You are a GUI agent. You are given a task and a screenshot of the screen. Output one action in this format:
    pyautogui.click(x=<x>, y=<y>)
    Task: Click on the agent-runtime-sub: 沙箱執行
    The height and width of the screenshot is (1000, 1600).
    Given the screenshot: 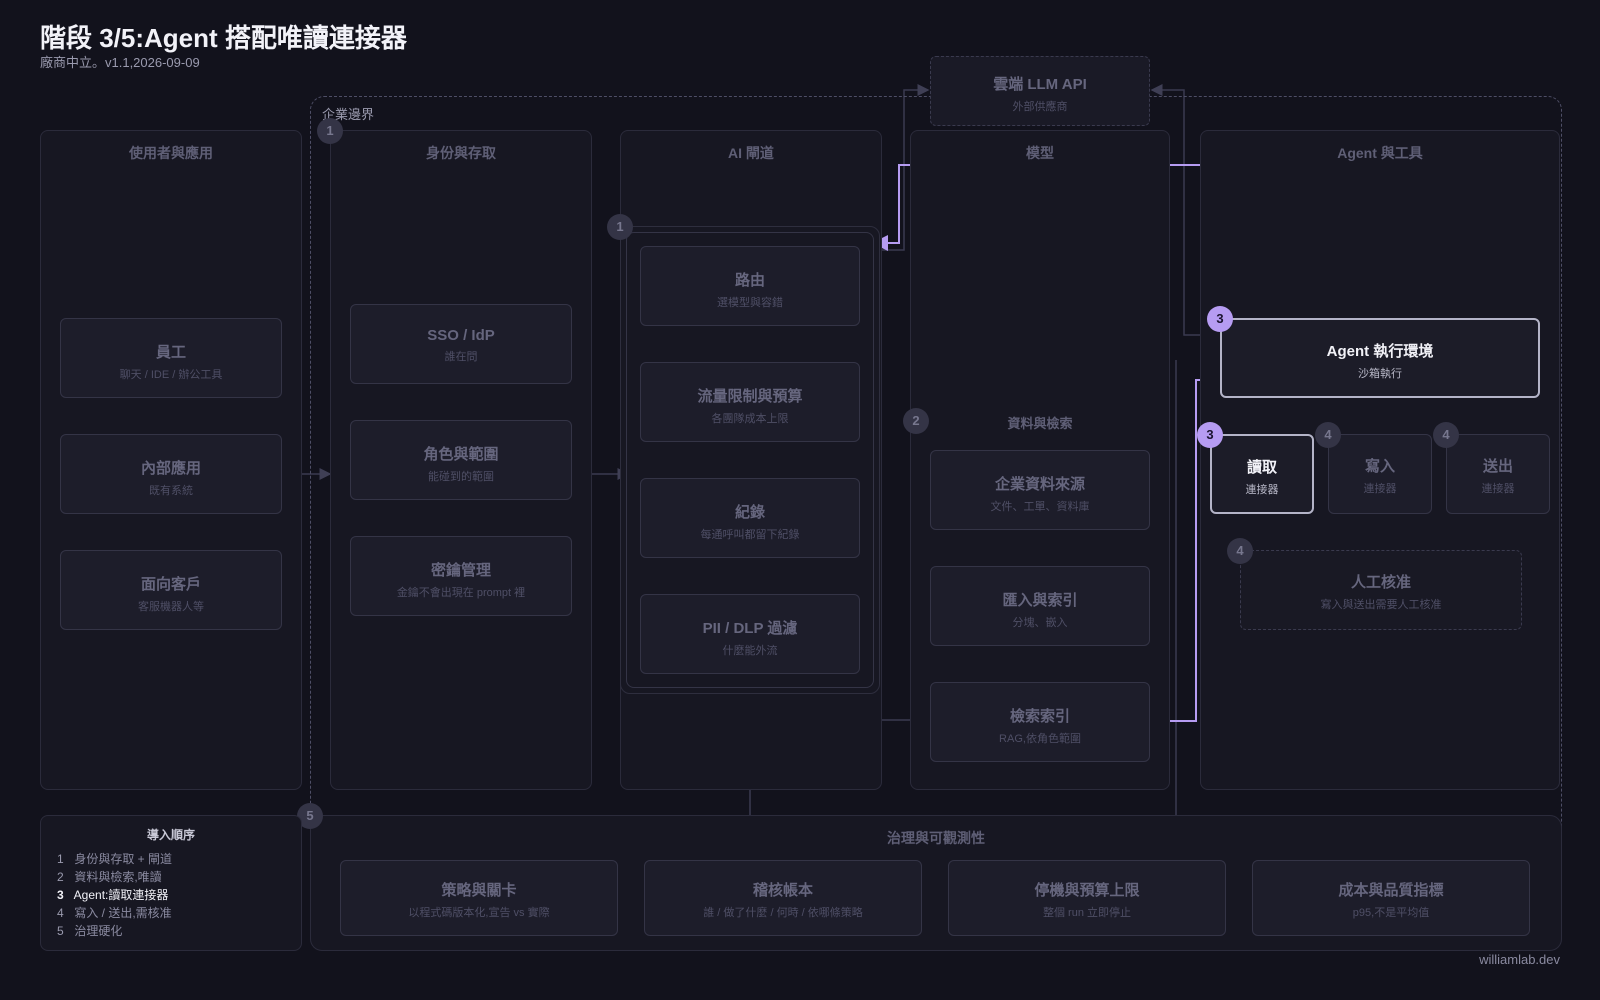 What is the action you would take?
    pyautogui.click(x=1380, y=374)
    